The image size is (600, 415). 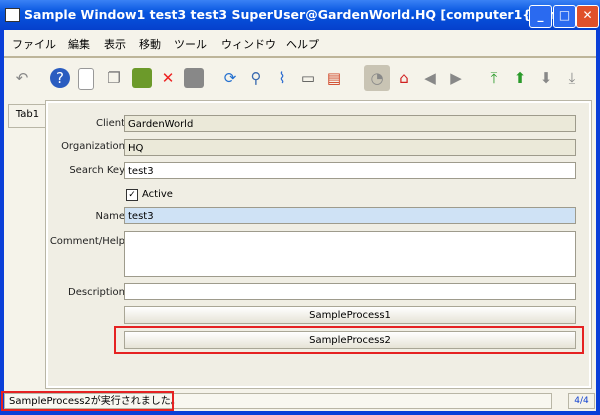 I want to click on find-icon: ⚲, so click(x=256, y=78).